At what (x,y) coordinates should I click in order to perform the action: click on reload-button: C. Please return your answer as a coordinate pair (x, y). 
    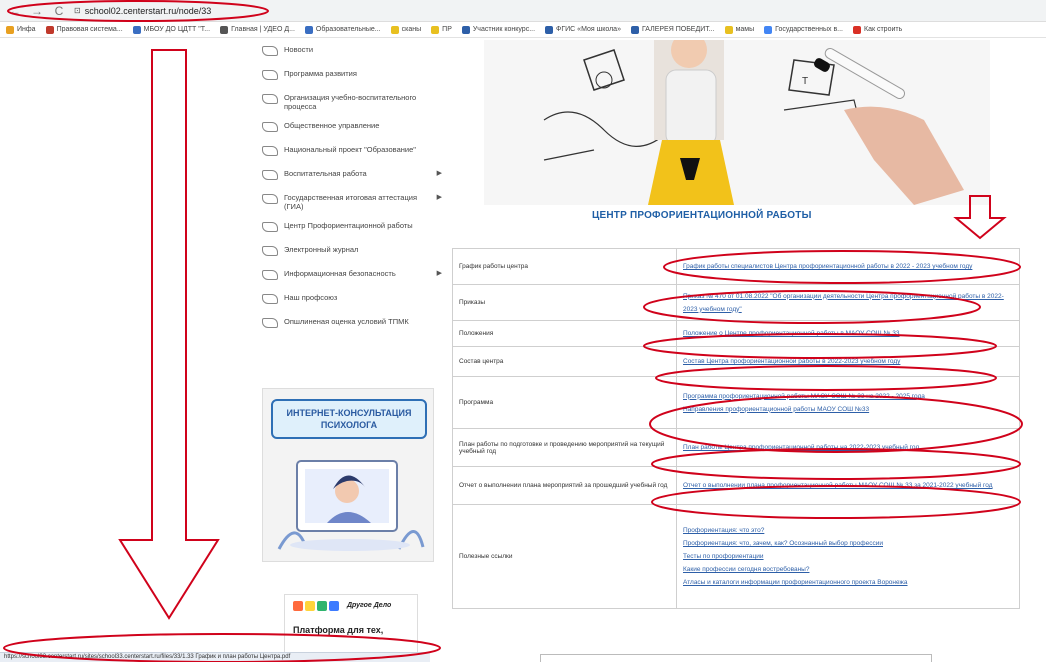
    Looking at the image, I should click on (59, 11).